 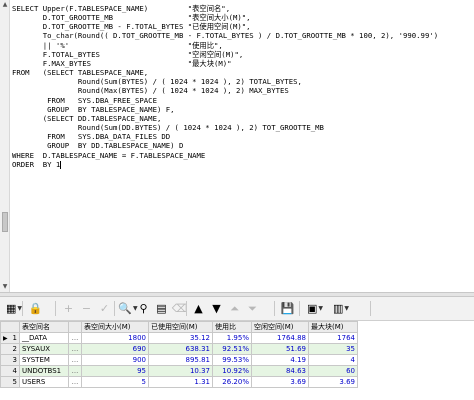 What do you see at coordinates (10, 327) in the screenshot?
I see `corner-cell` at bounding box center [10, 327].